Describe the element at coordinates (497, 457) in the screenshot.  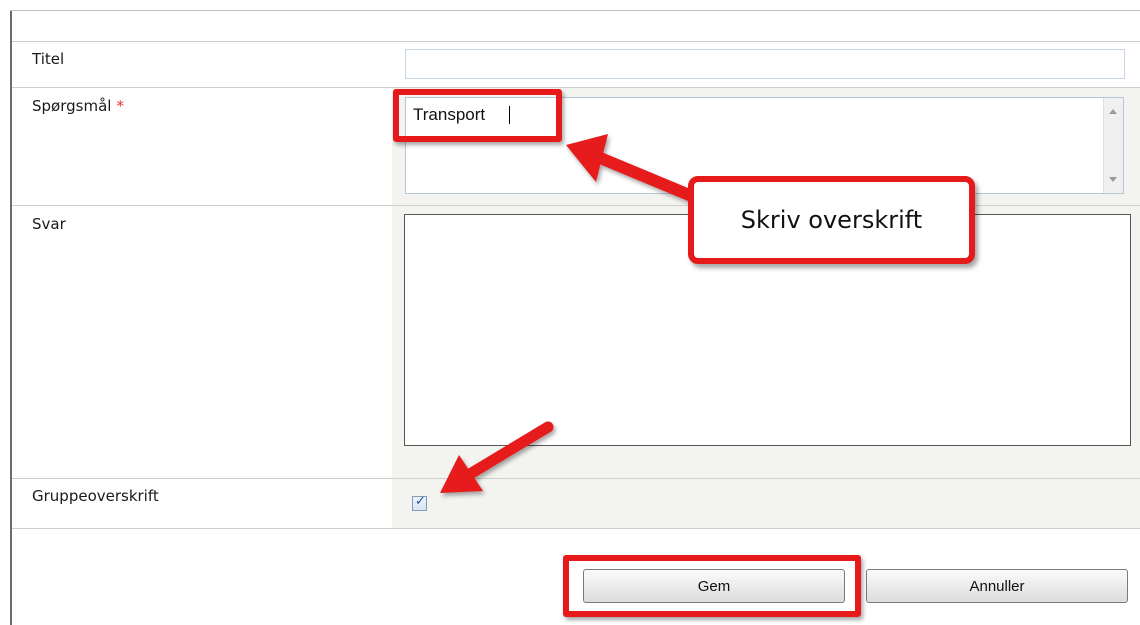
I see `arrow-to-checkbox-icon` at that location.